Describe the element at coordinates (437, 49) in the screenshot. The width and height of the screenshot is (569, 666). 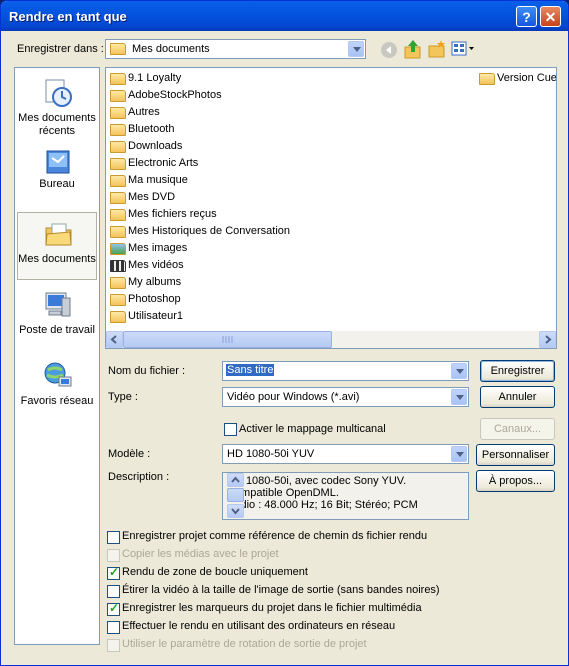
I see `new-folder-icon` at that location.